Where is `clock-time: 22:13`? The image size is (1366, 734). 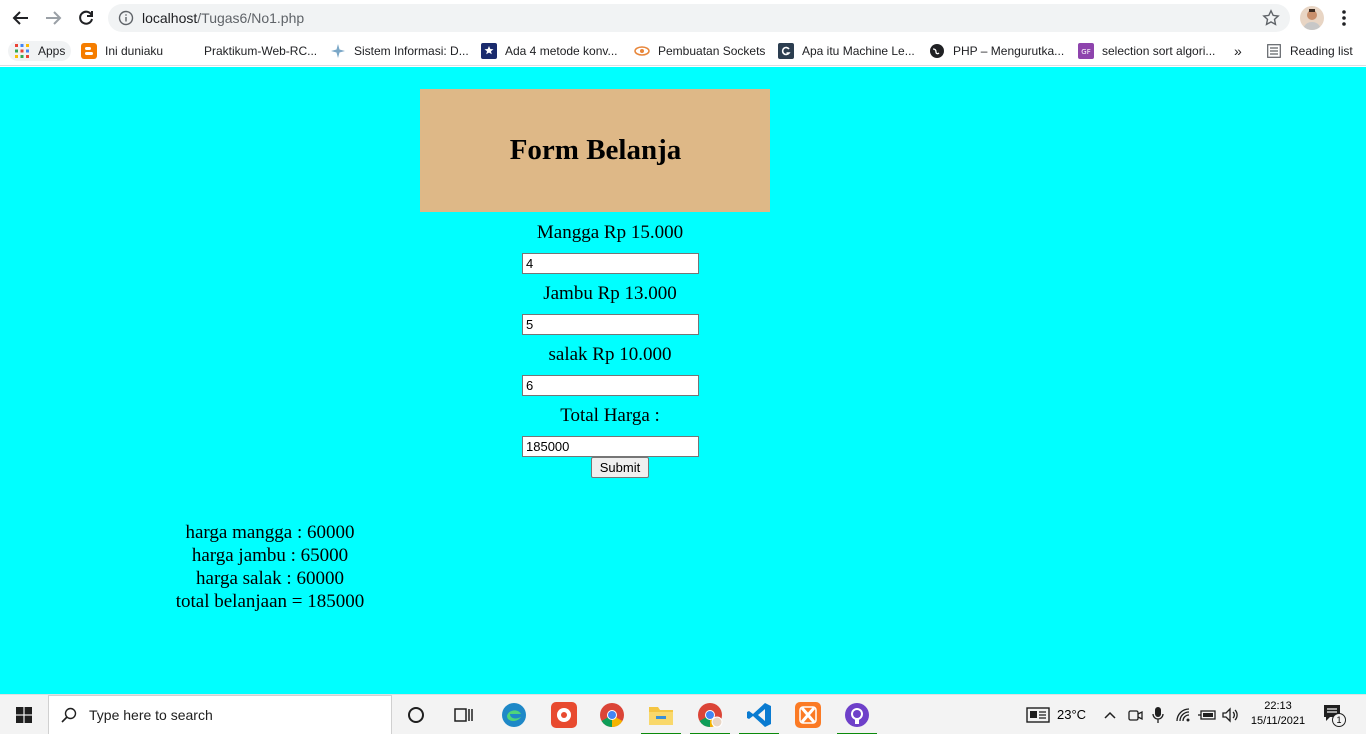
clock-time: 22:13 is located at coordinates (1278, 706).